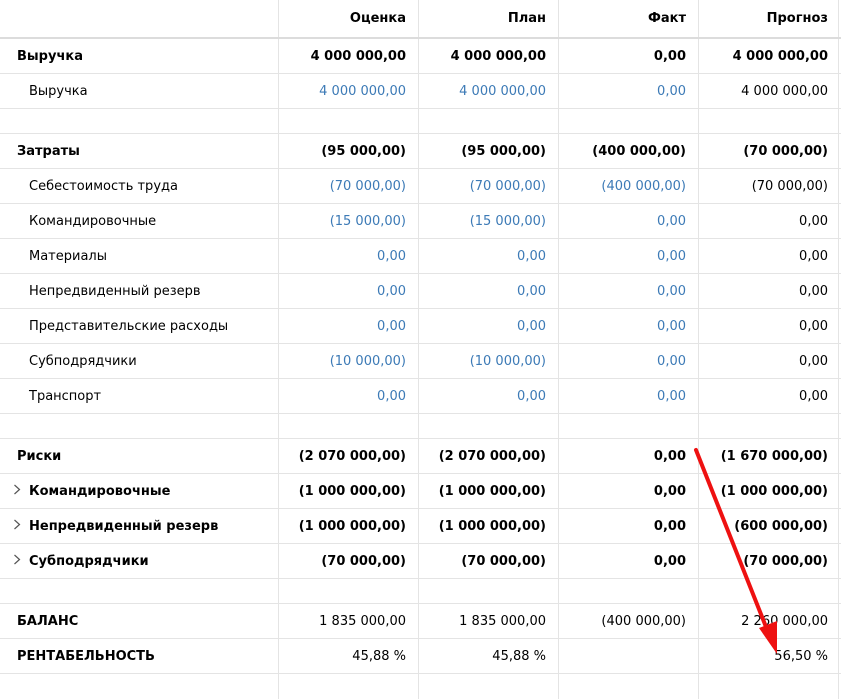 Image resolution: width=841 pixels, height=699 pixels. What do you see at coordinates (769, 526) in the screenshot?
I see `value-forecast: (600 000,00)` at bounding box center [769, 526].